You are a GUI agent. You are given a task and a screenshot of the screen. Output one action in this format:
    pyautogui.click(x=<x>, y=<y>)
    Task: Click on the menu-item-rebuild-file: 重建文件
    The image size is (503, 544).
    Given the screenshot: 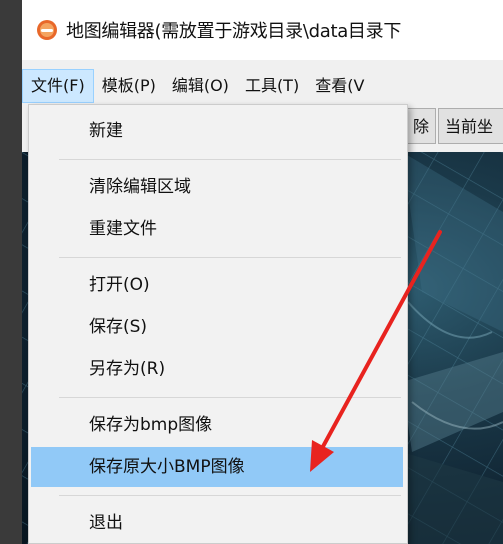 What is the action you would take?
    pyautogui.click(x=217, y=229)
    